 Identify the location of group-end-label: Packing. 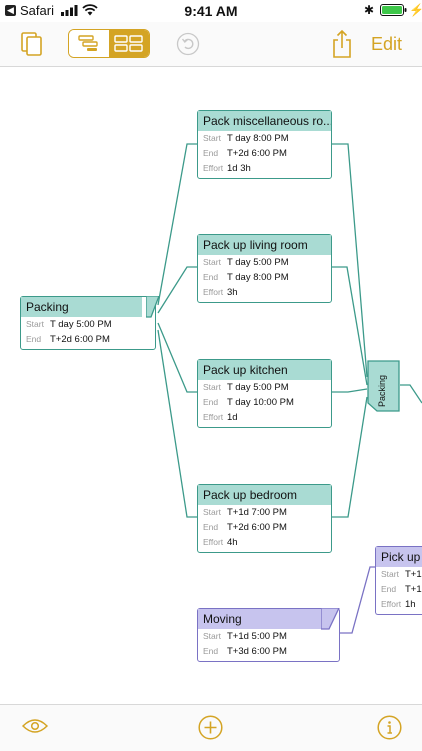
(383, 386).